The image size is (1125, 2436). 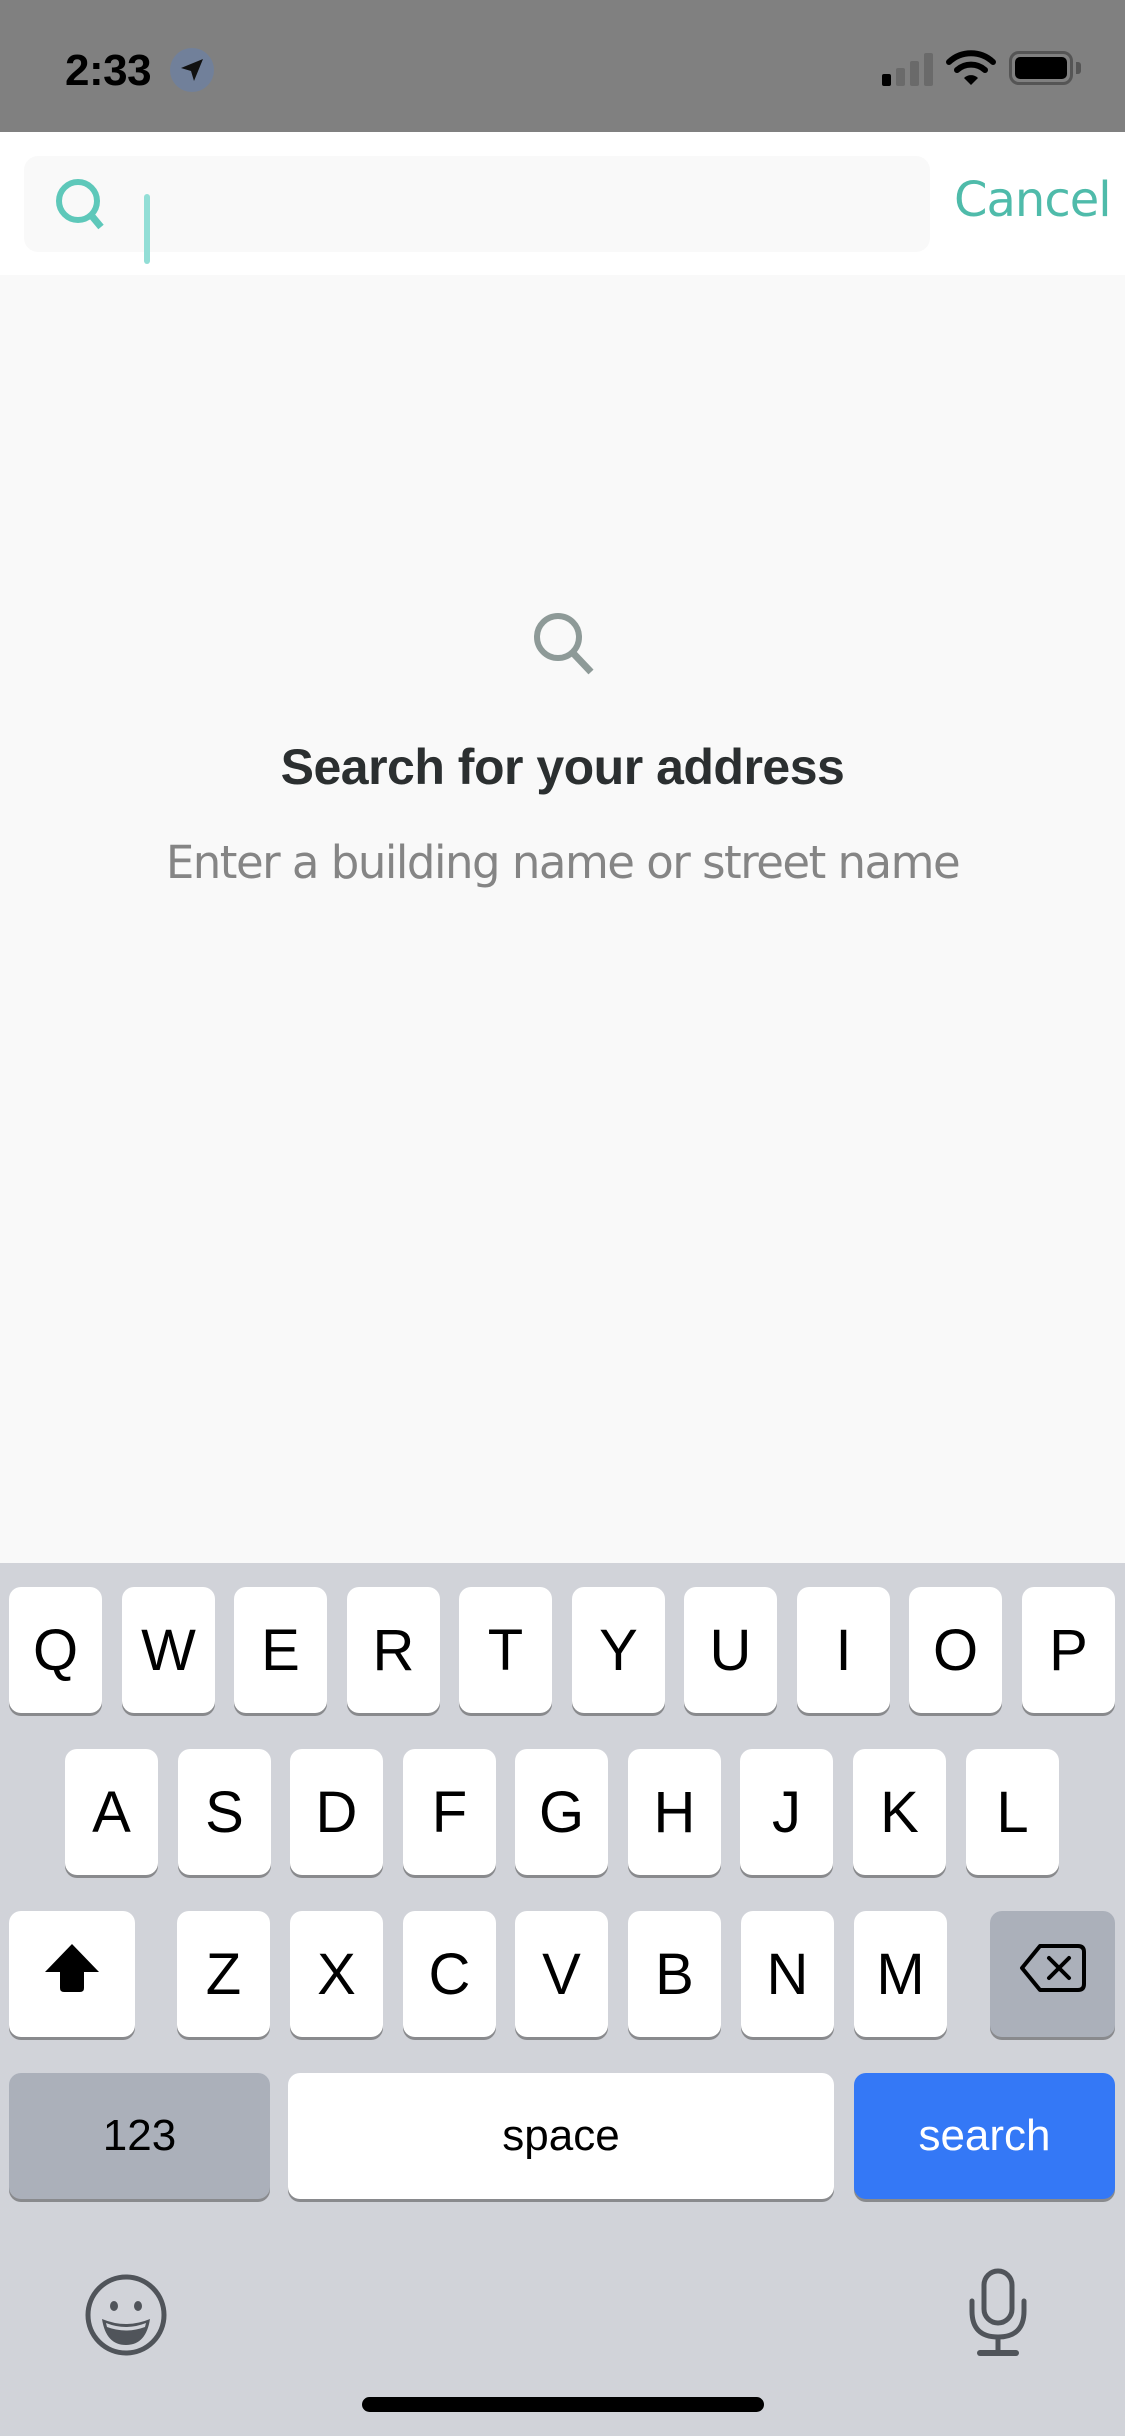 What do you see at coordinates (563, 862) in the screenshot?
I see `empty-state-subtitle: Enter a building name or street name` at bounding box center [563, 862].